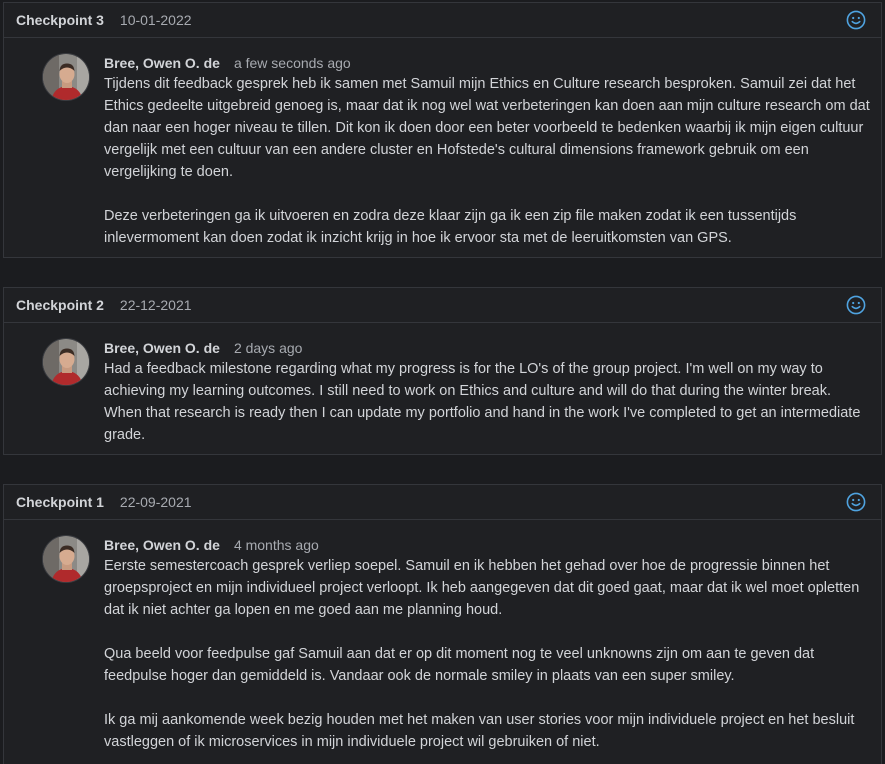 The width and height of the screenshot is (885, 764). Describe the element at coordinates (268, 348) in the screenshot. I see `comment-time: 2 days ago` at that location.